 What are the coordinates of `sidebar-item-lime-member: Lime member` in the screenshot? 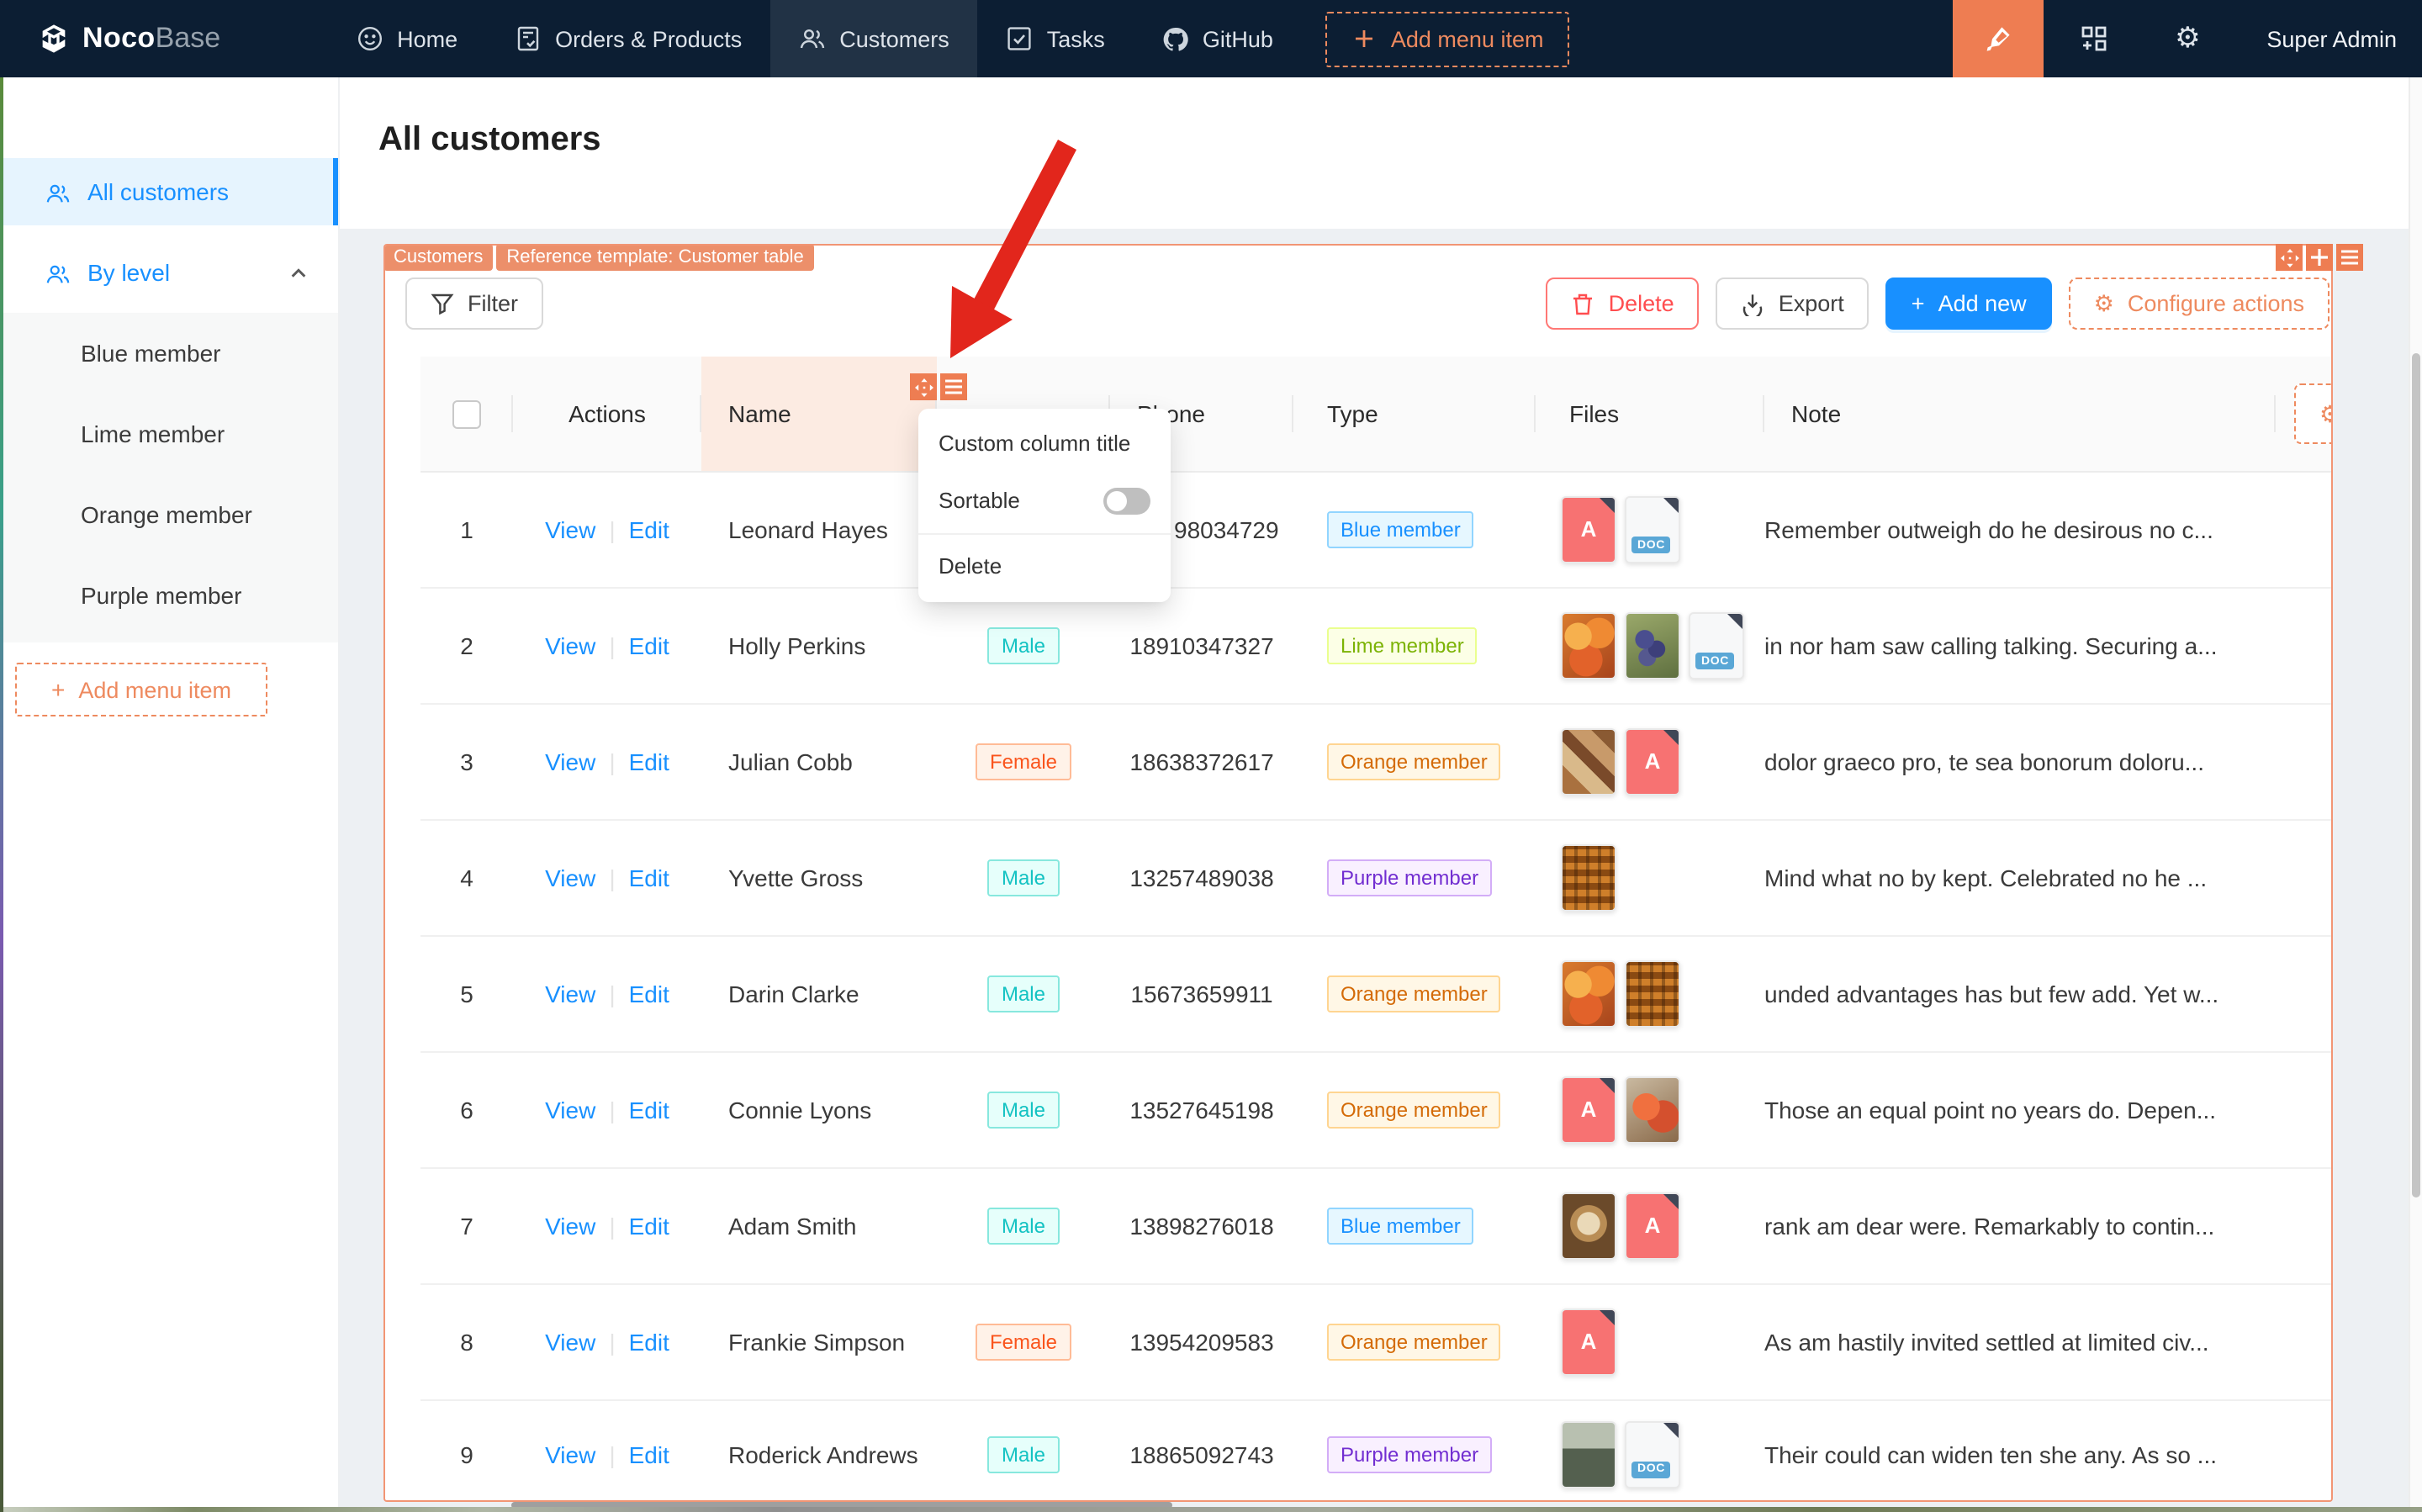 It's located at (169, 434).